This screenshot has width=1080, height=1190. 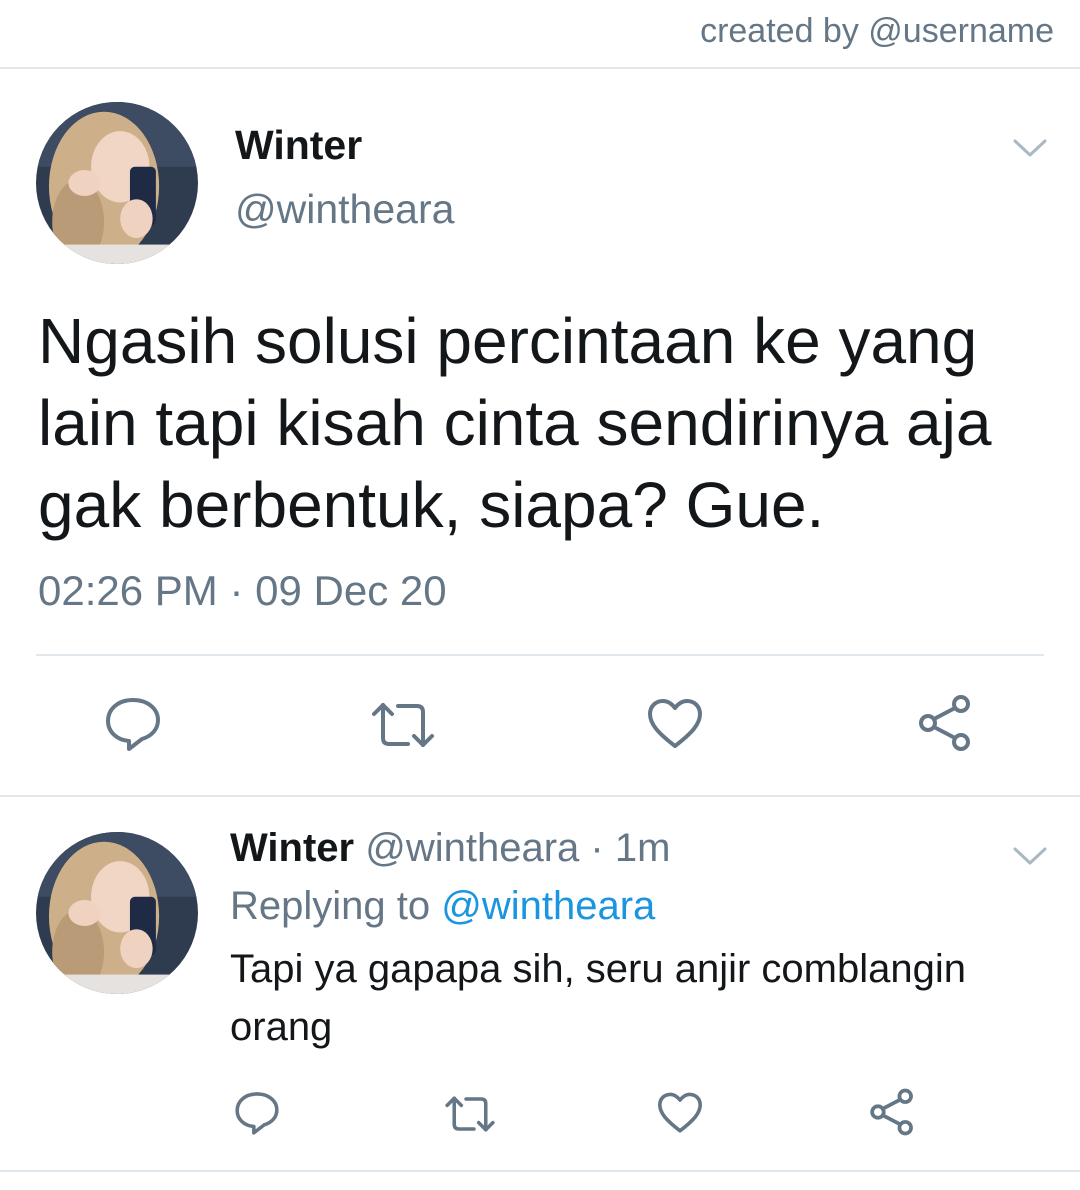 I want to click on tweet-timestamp: 02:26 PM · 09 Dec 20, so click(x=242, y=591).